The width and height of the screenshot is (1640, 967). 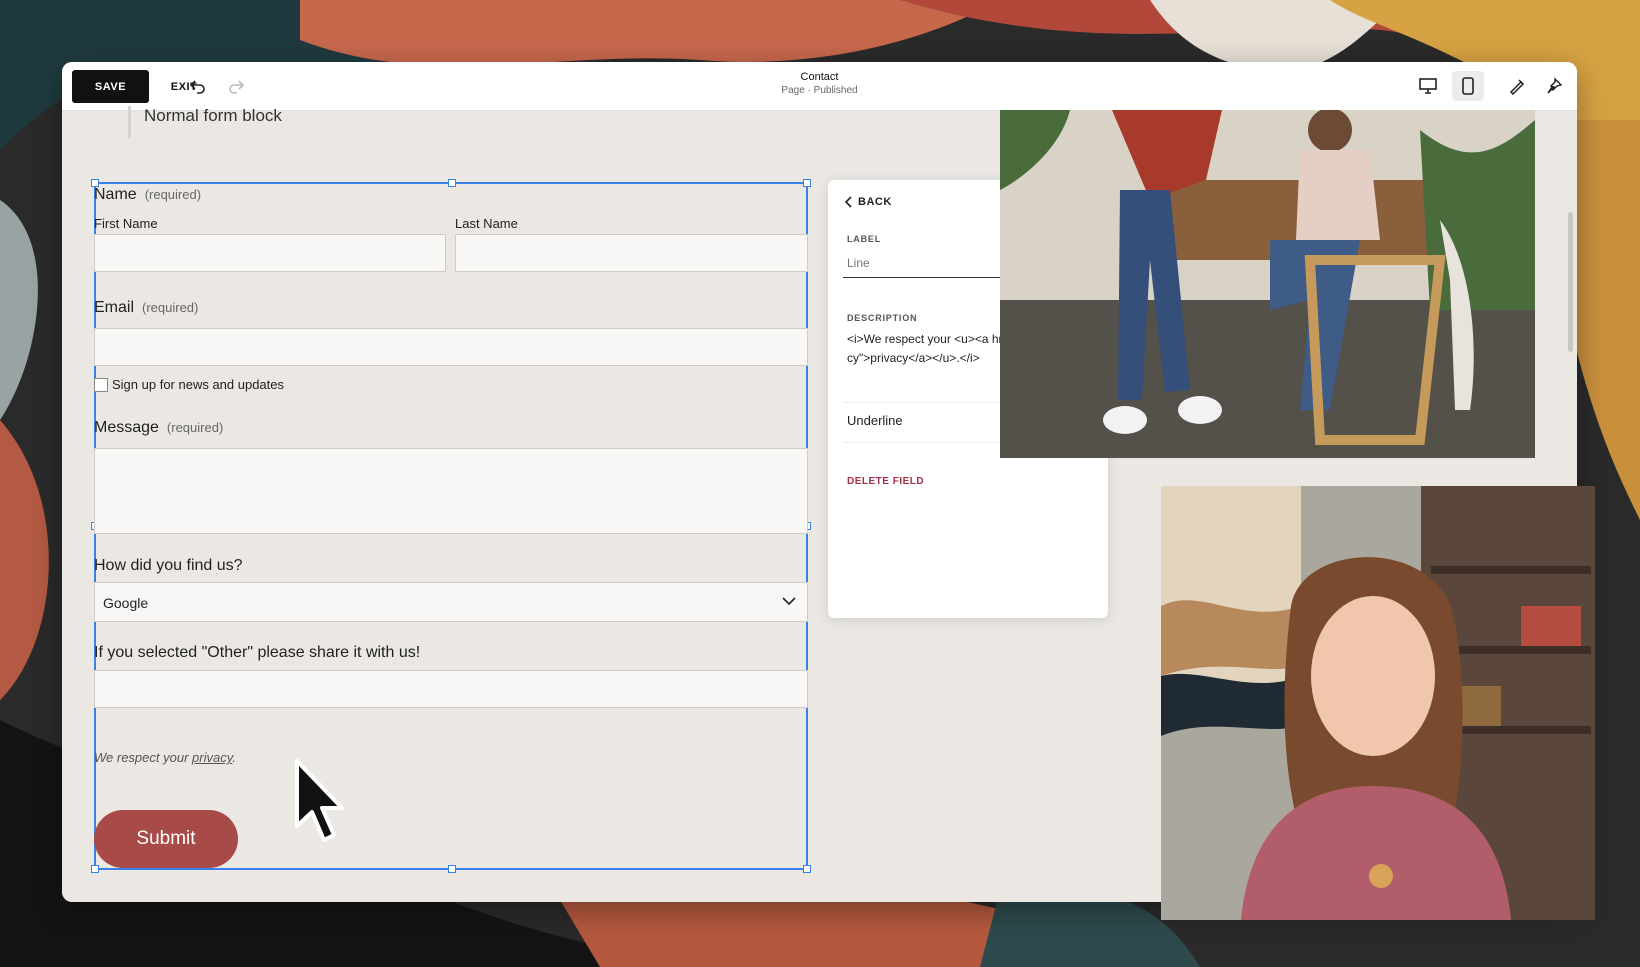 I want to click on page-status: Page · Published, so click(x=819, y=90).